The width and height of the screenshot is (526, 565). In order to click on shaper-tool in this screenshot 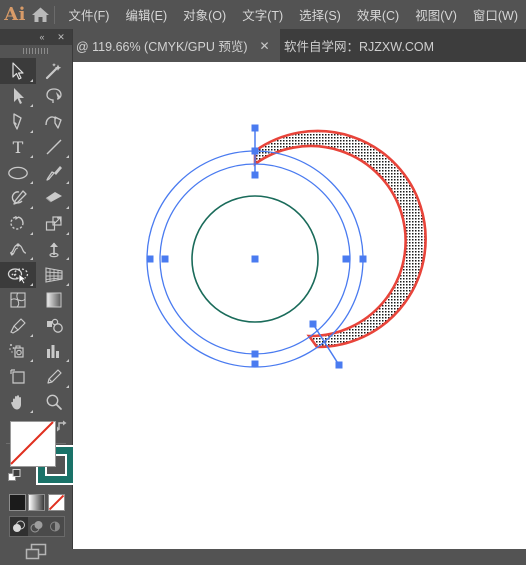, I will do `click(18, 199)`.